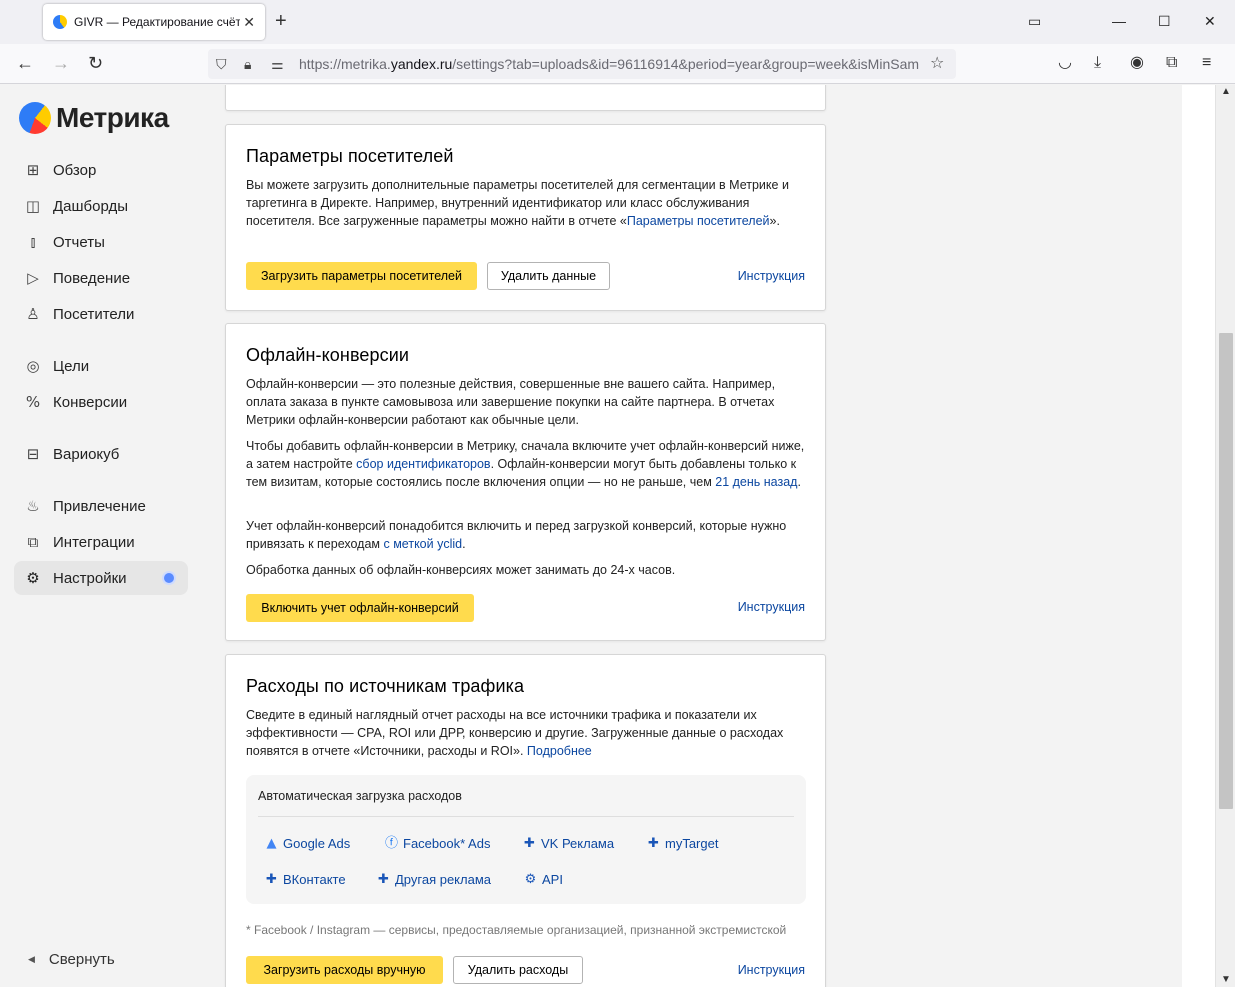 The image size is (1235, 987). Describe the element at coordinates (350, 156) in the screenshot. I see `visitor-params-title: Параметры посетителей` at that location.